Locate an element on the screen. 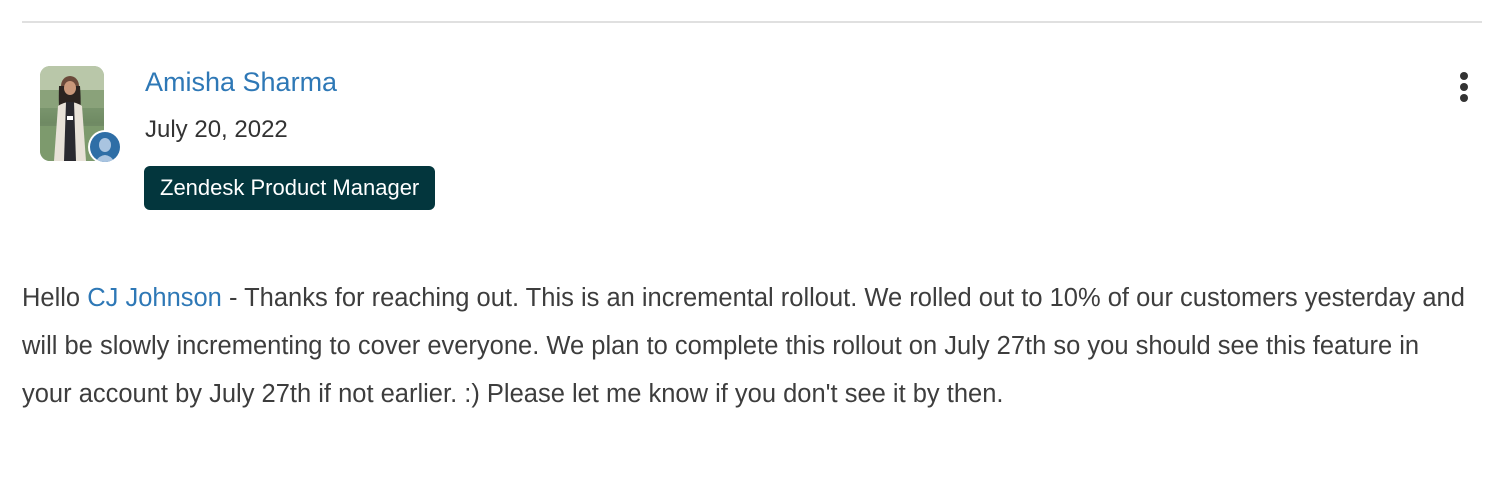 The width and height of the screenshot is (1490, 494). role-badge: Zendesk Product Manager is located at coordinates (290, 188).